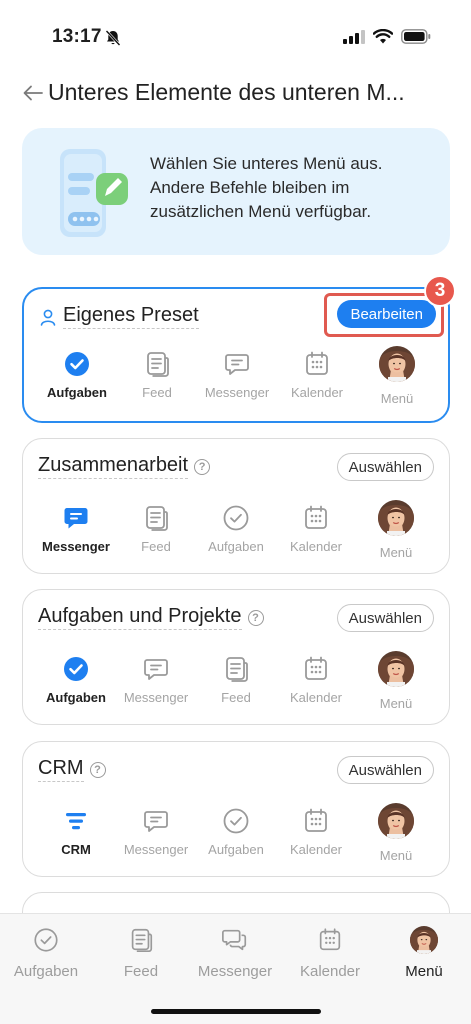 Image resolution: width=471 pixels, height=1024 pixels. What do you see at coordinates (386, 314) in the screenshot?
I see `edit-button: Bearbeiten` at bounding box center [386, 314].